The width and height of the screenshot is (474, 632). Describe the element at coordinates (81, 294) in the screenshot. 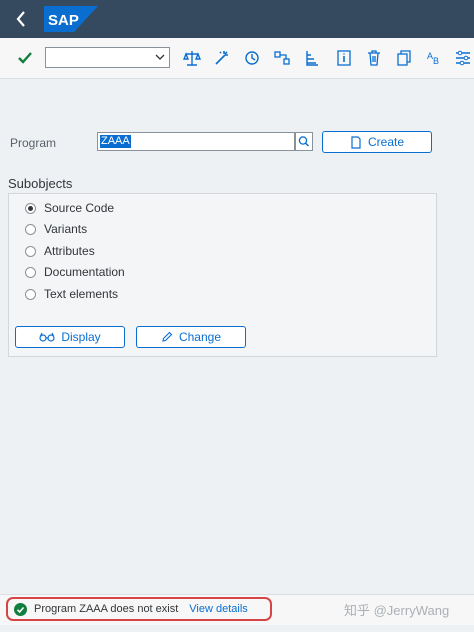

I see `radio-label: Text elements` at that location.